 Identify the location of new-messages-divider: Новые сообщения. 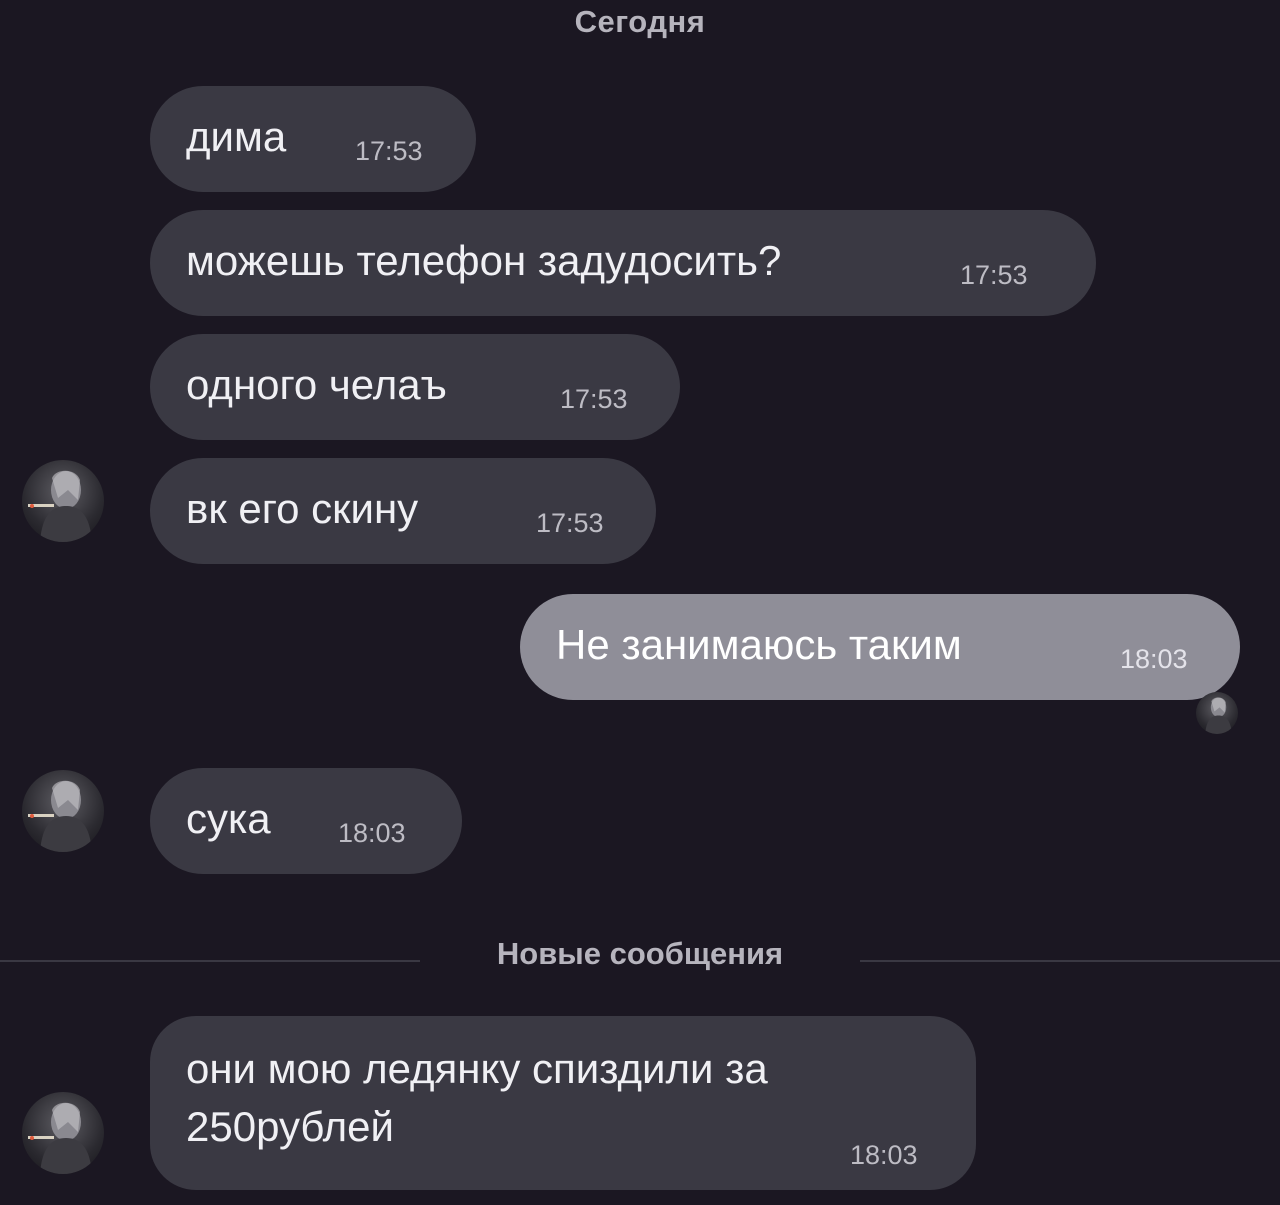
(640, 963).